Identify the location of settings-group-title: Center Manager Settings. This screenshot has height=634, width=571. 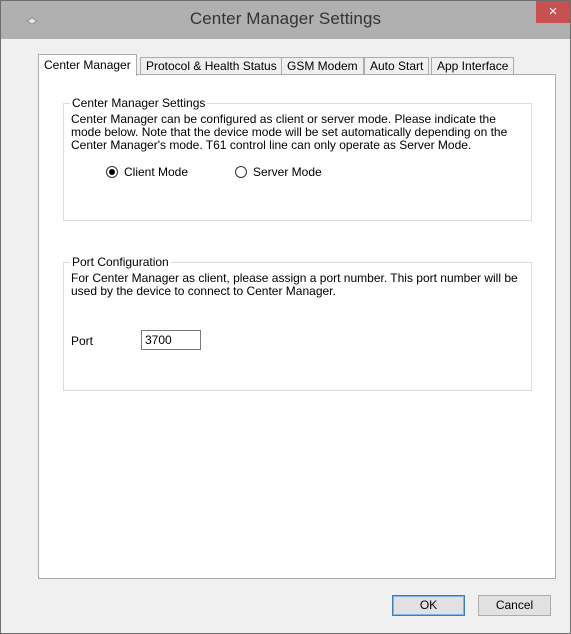
(139, 103).